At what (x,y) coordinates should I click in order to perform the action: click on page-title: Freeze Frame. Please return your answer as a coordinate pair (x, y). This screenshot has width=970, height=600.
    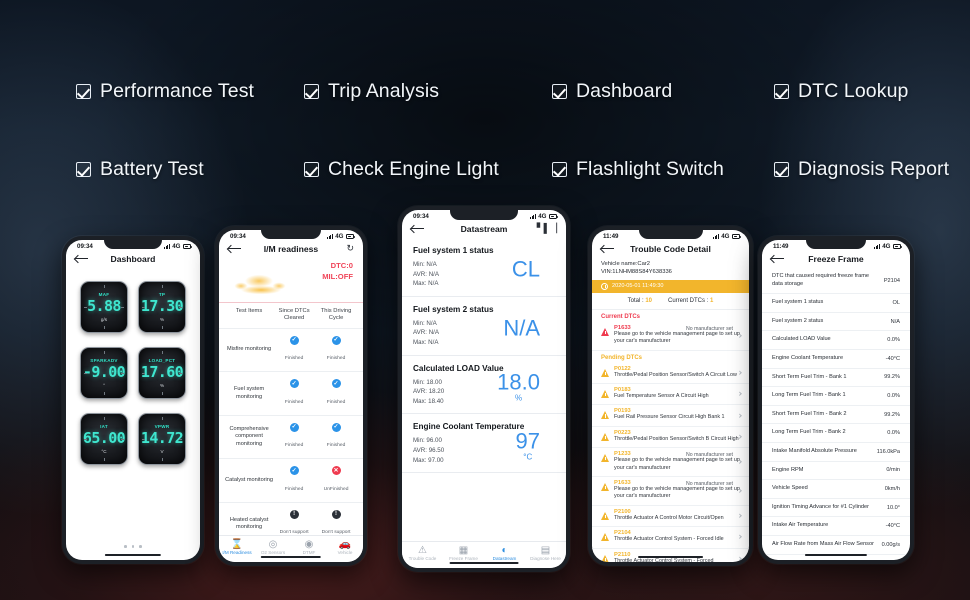
    Looking at the image, I should click on (836, 258).